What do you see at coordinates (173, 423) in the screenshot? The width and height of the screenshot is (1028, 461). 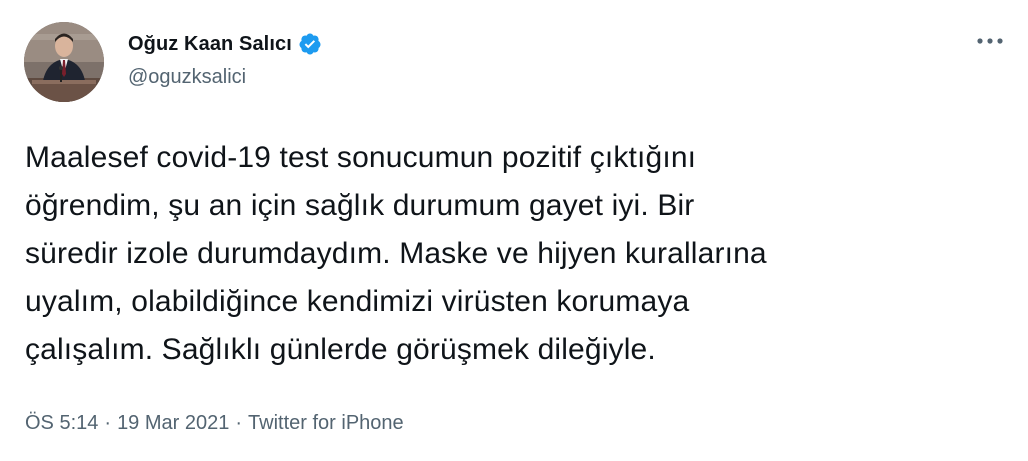 I see `tweet-date: 19 Mar 2021` at bounding box center [173, 423].